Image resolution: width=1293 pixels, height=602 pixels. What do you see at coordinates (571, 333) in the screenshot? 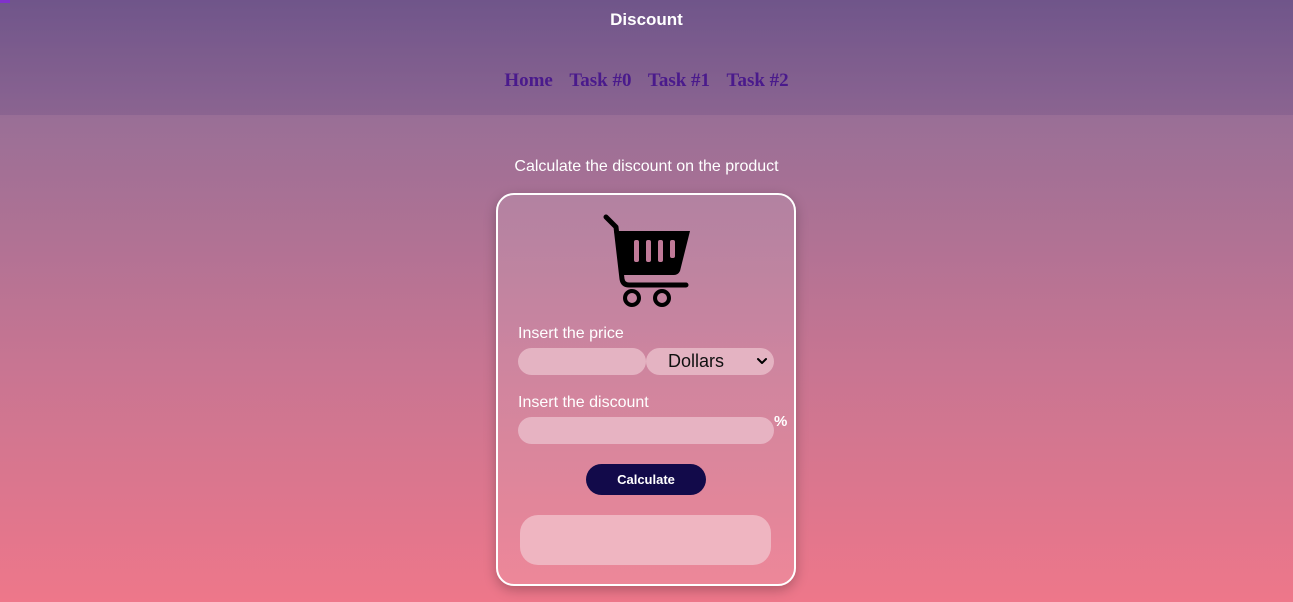
I see `price-label: Insert the price` at bounding box center [571, 333].